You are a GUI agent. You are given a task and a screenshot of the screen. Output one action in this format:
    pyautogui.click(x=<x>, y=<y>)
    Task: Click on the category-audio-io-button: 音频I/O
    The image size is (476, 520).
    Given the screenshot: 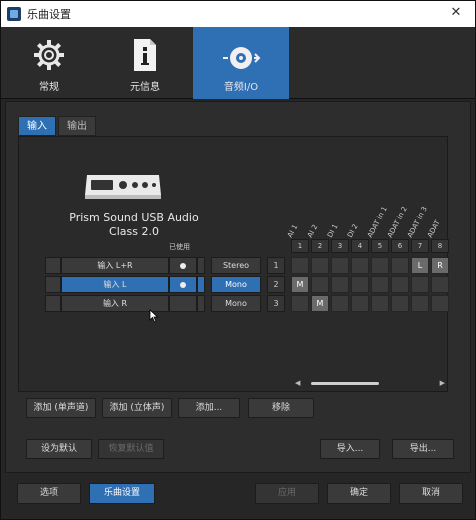 What is the action you would take?
    pyautogui.click(x=241, y=63)
    